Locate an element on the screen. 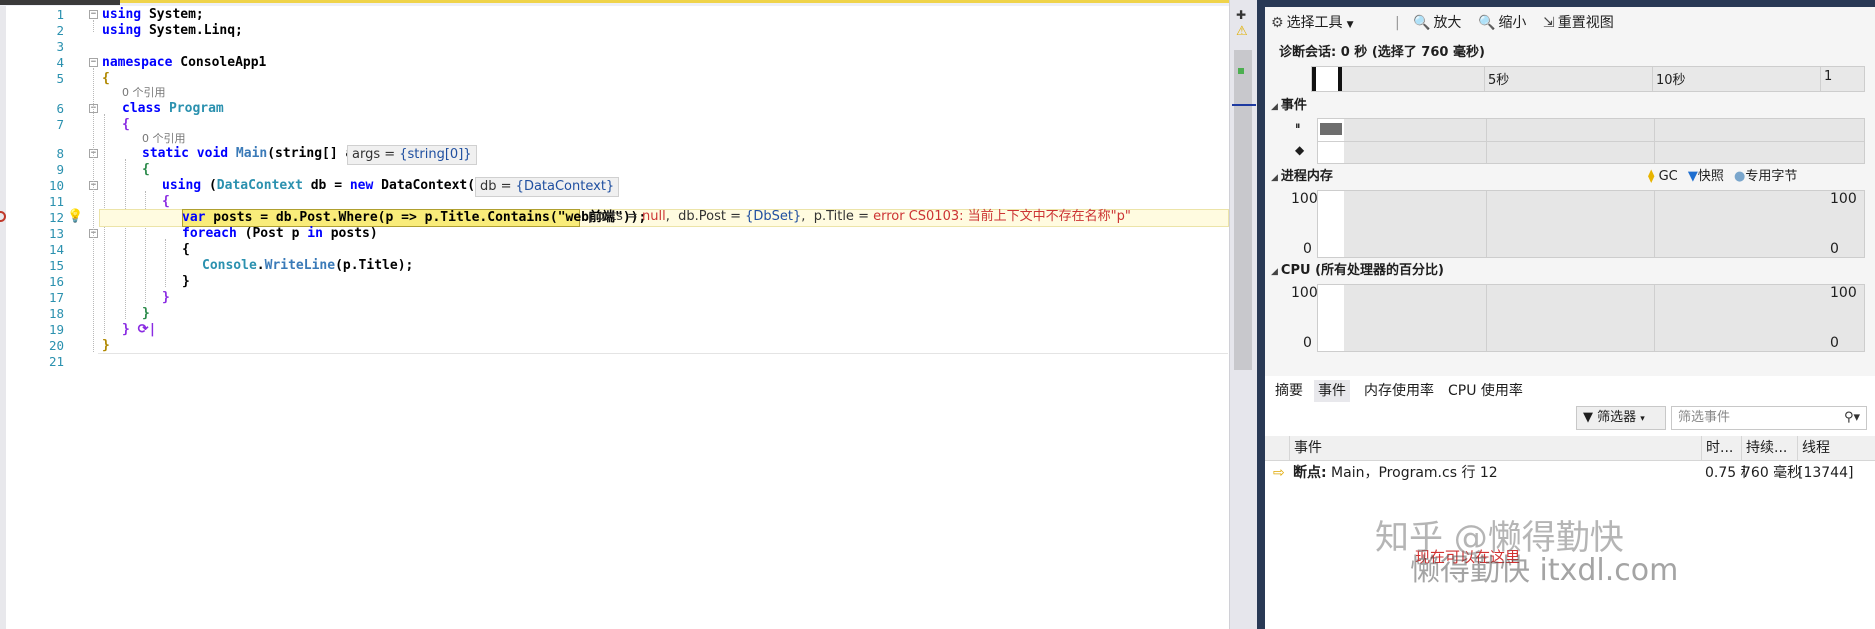 The height and width of the screenshot is (629, 1875). line-number: 17 is located at coordinates (56, 297).